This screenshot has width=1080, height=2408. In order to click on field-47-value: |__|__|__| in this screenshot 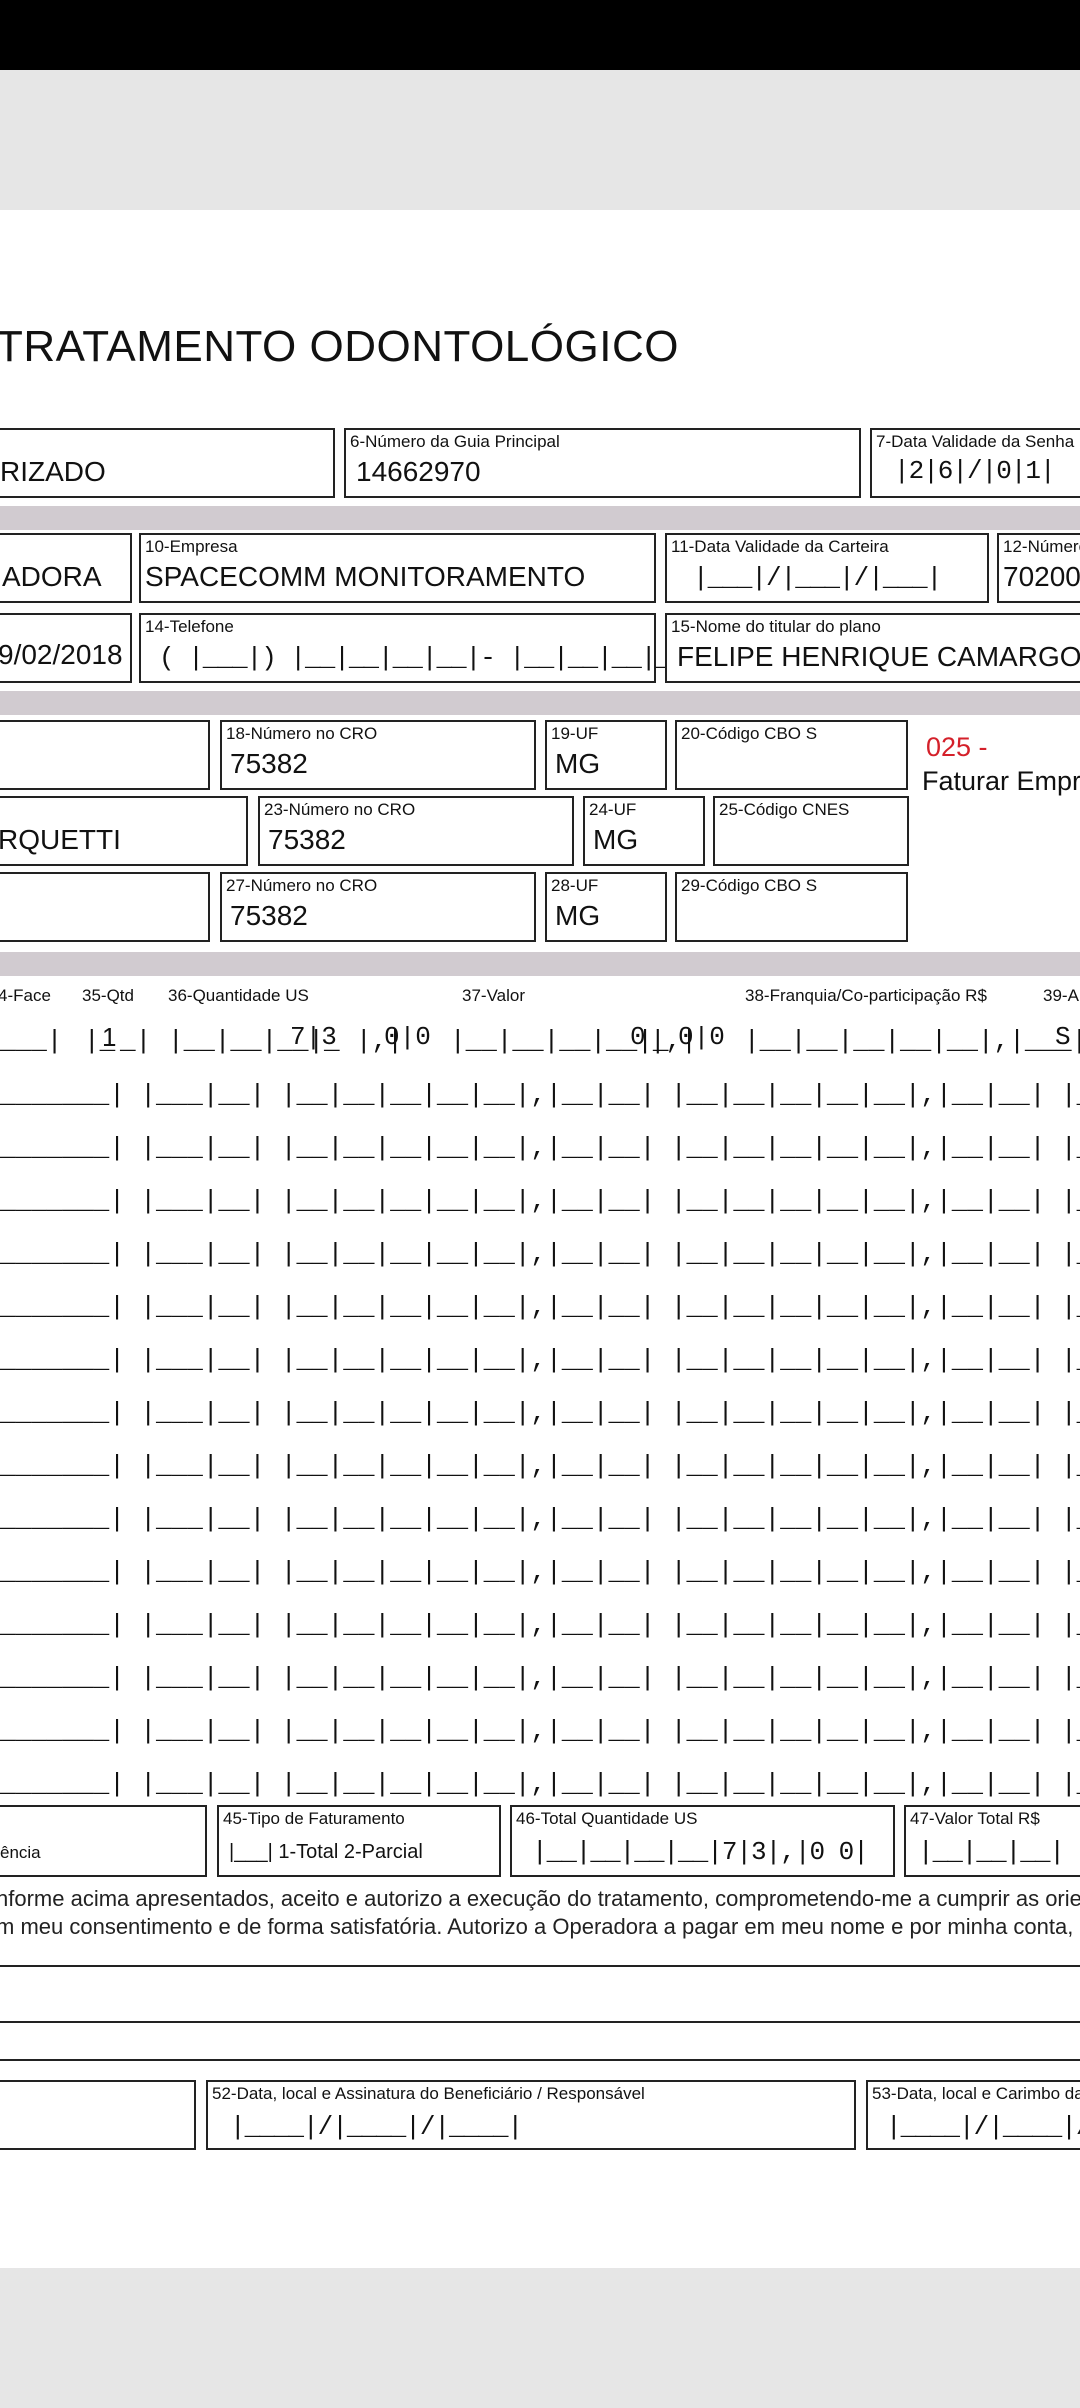, I will do `click(991, 1852)`.